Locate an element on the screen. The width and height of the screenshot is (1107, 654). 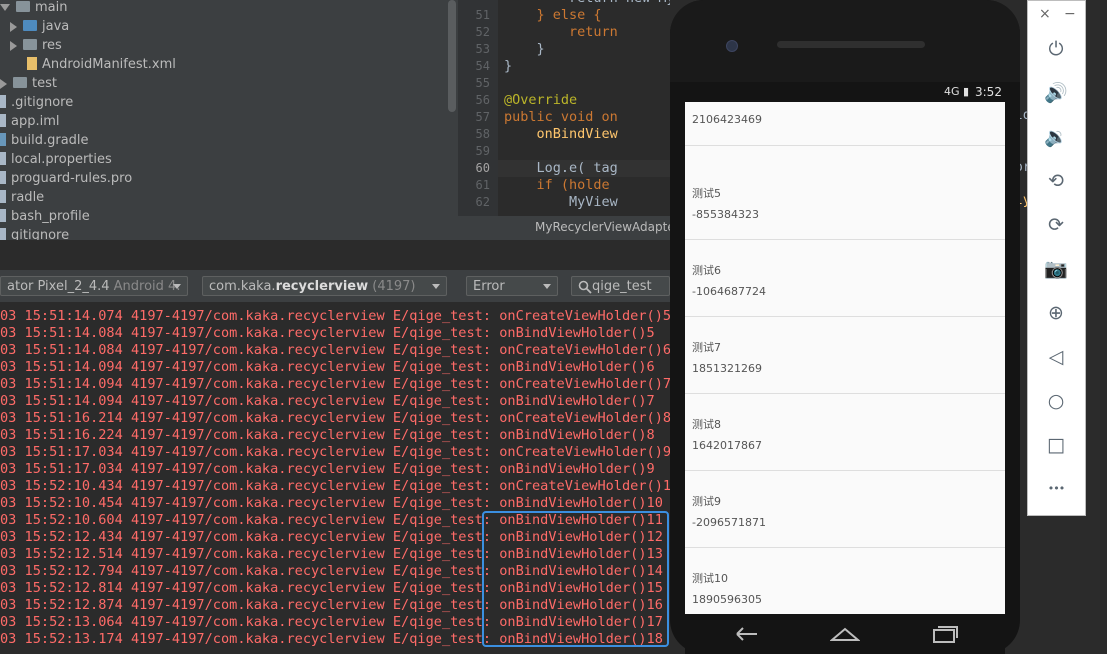
process-selector: com.kaka.recyclerview (4197) is located at coordinates (324, 286).